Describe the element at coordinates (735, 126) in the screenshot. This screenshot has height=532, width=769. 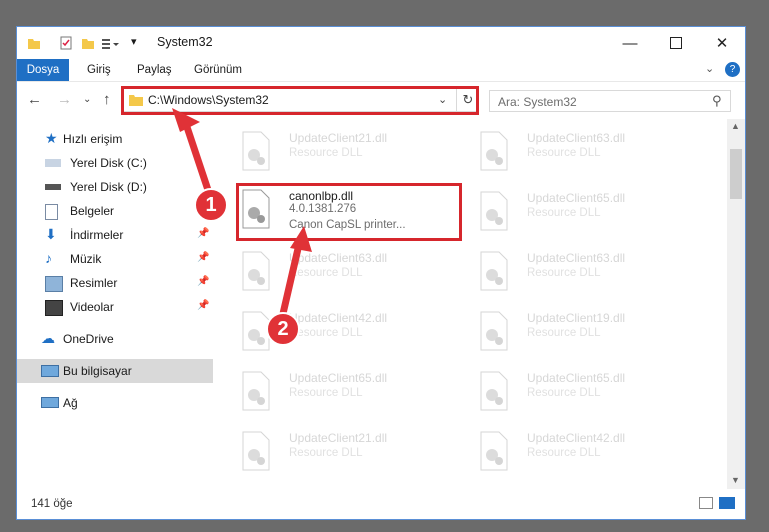
I see `scroll-up-icon: ▲` at that location.